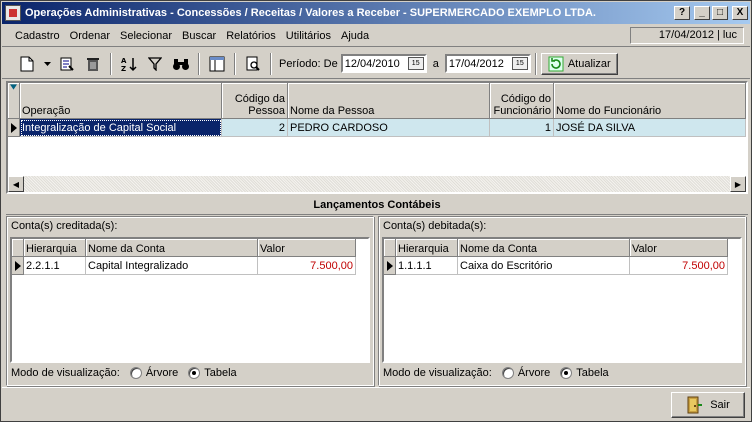 The height and width of the screenshot is (422, 752). Describe the element at coordinates (55, 266) in the screenshot. I see `cell-hierarquia: 2.2.1.1` at that location.